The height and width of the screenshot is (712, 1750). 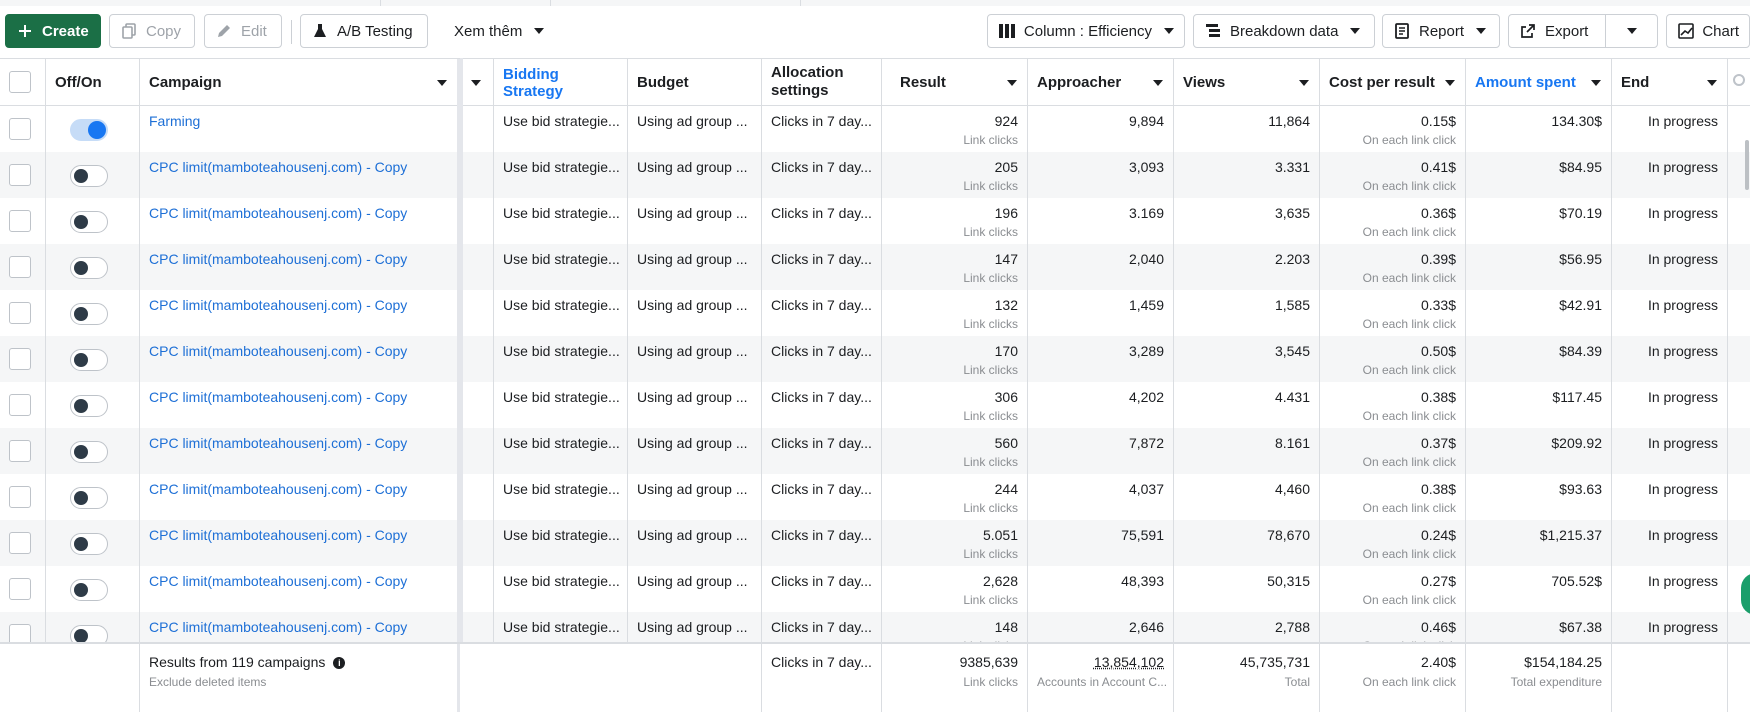 What do you see at coordinates (339, 663) in the screenshot?
I see `info-icon: i` at bounding box center [339, 663].